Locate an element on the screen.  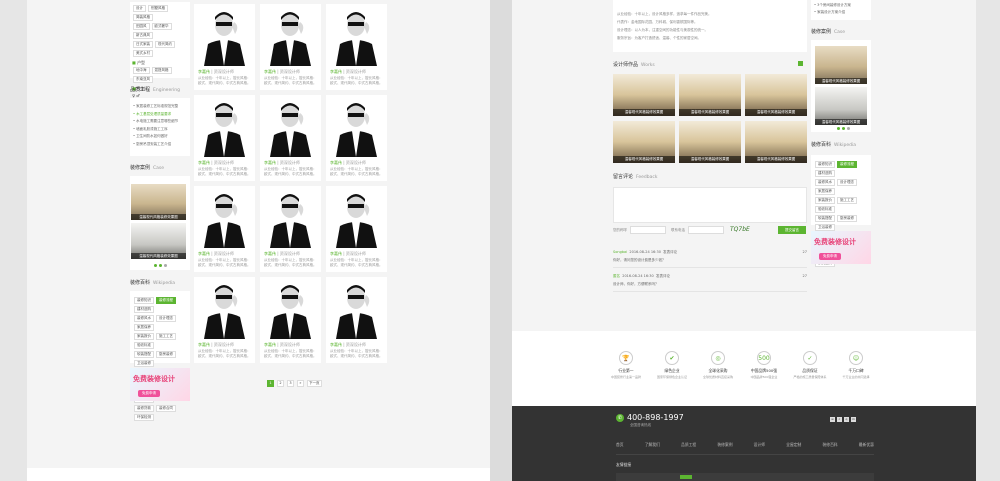
tag: 建材选购 is located at coordinates (825, 173).